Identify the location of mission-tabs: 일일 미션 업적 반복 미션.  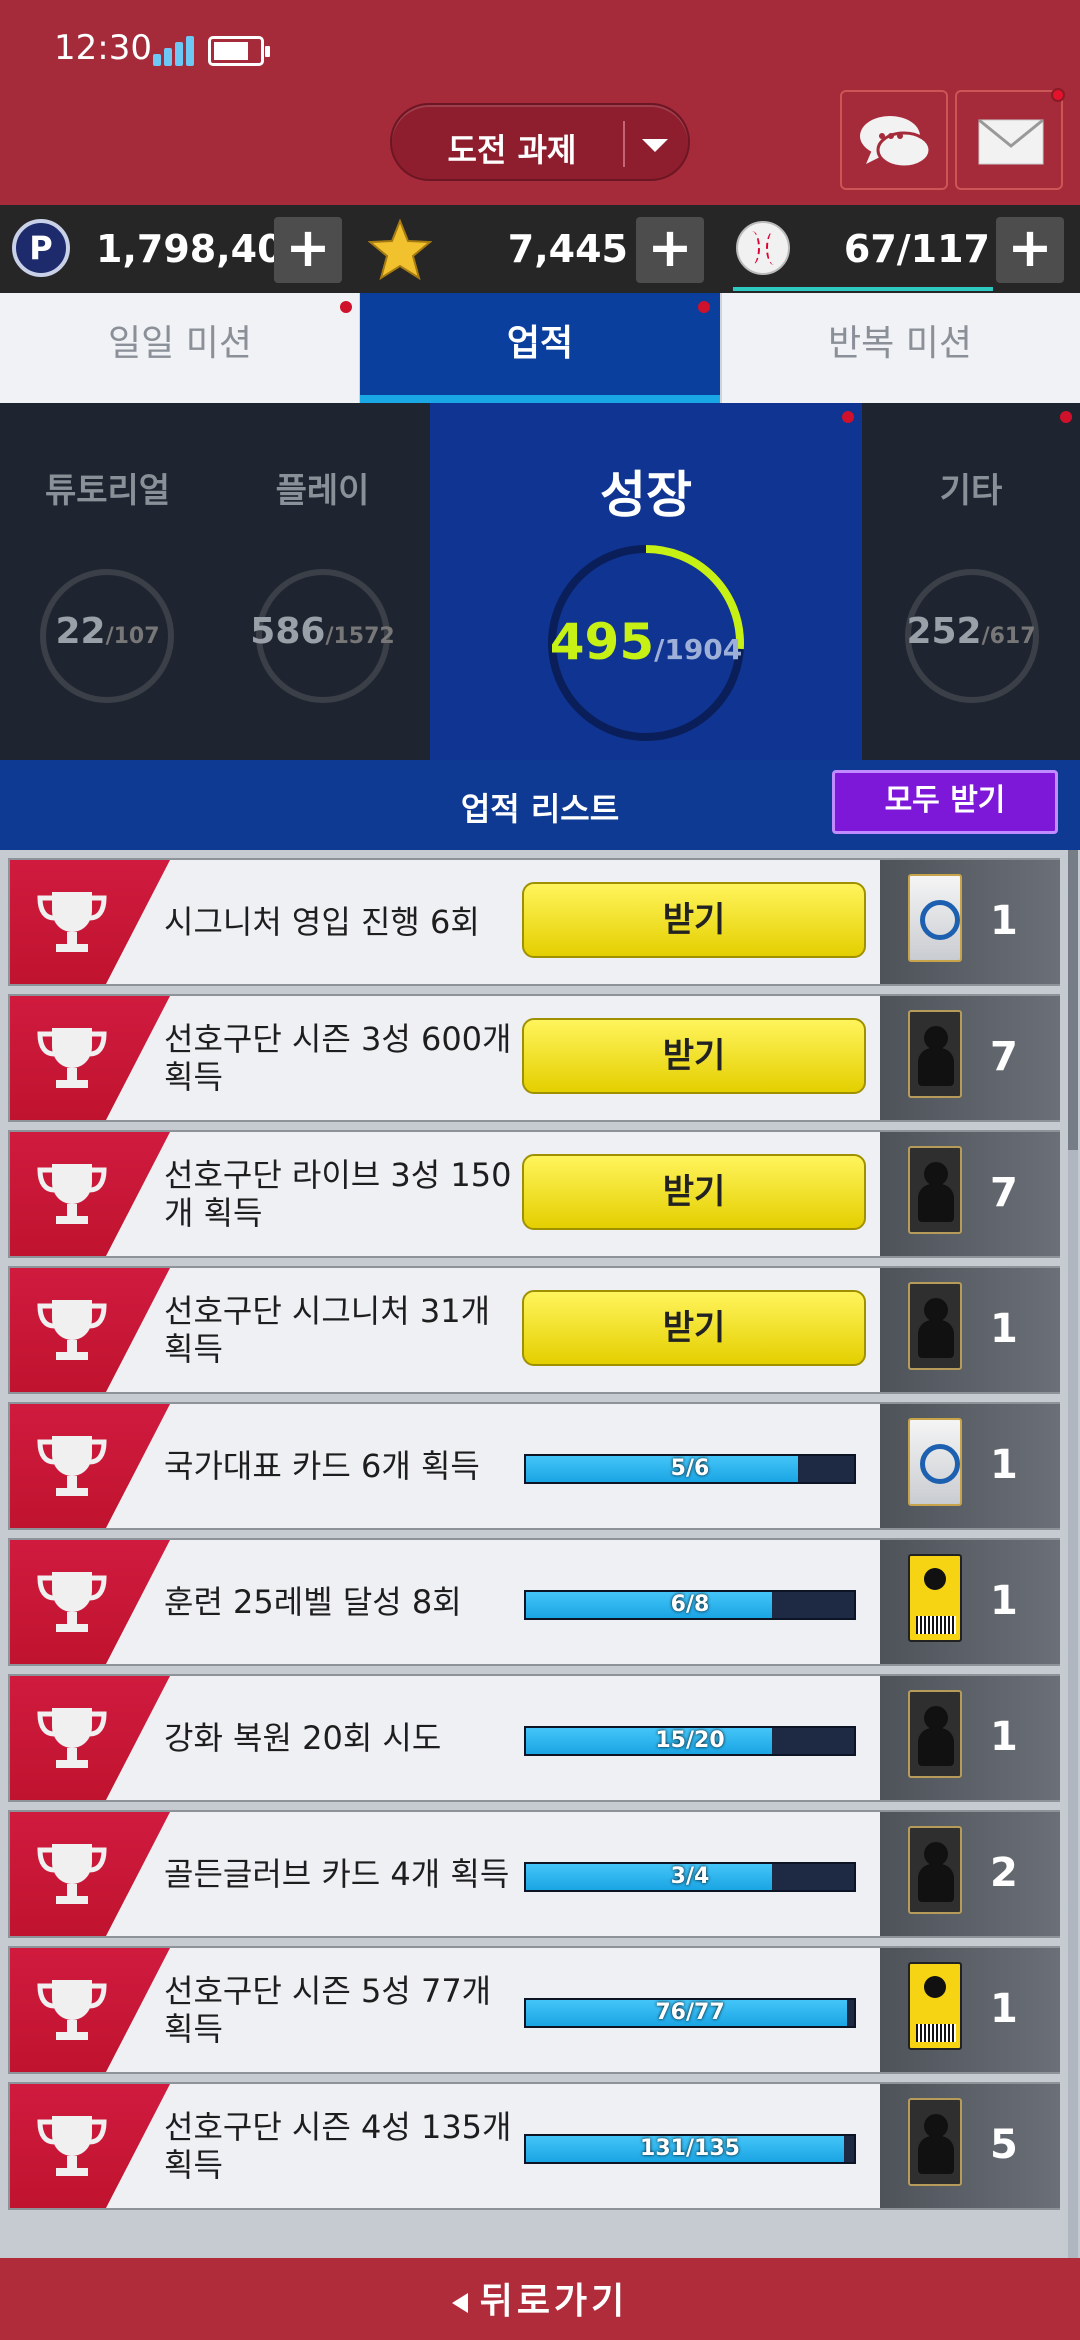
(540, 348).